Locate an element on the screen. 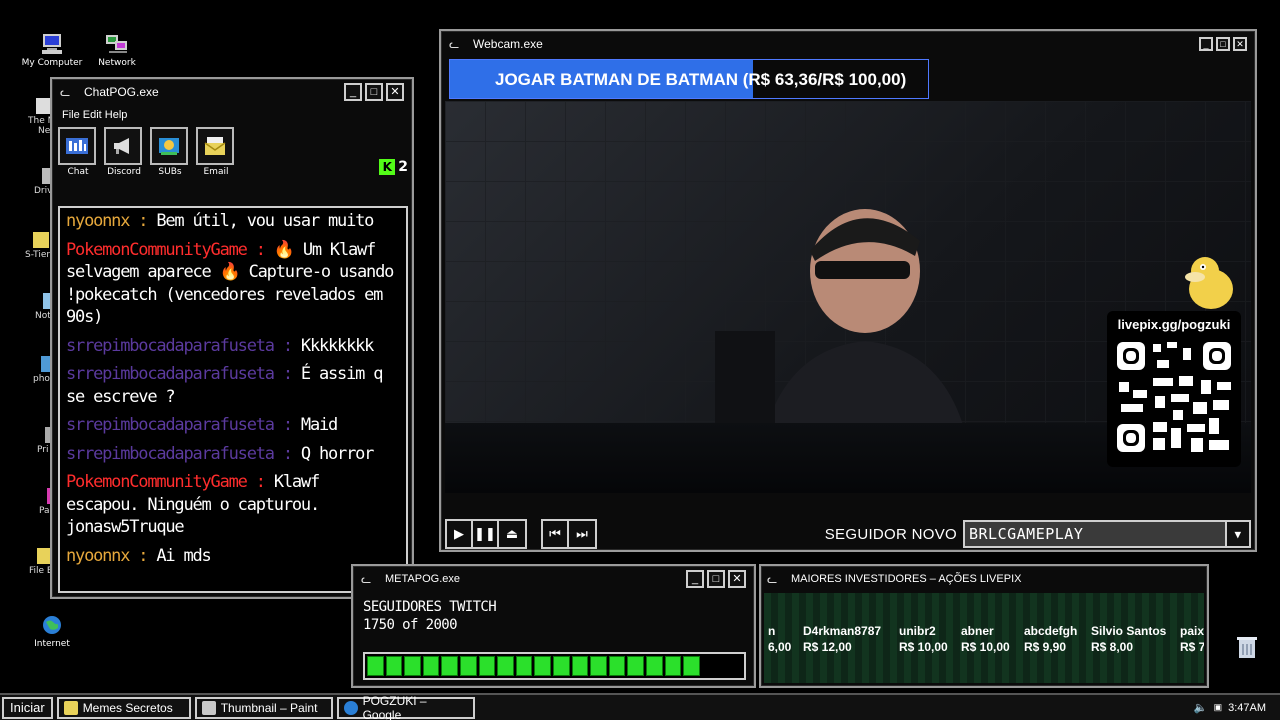  followers-goal-count: 1750 of 2000 is located at coordinates (410, 625).